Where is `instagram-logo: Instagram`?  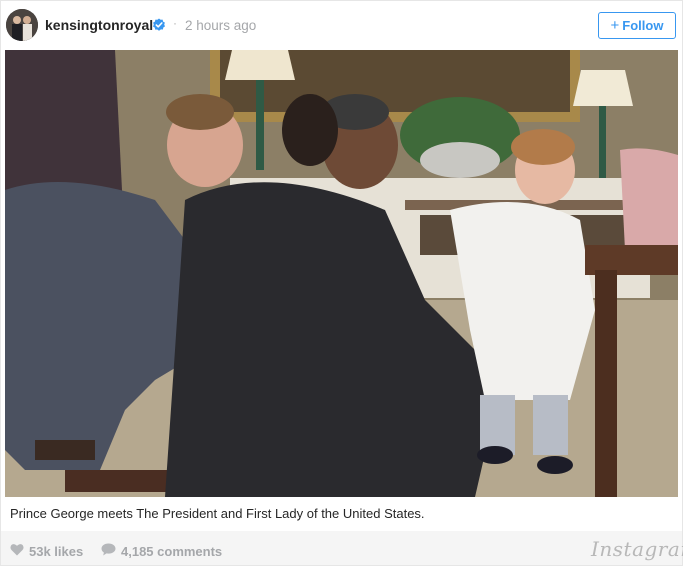 instagram-logo: Instagram is located at coordinates (637, 549).